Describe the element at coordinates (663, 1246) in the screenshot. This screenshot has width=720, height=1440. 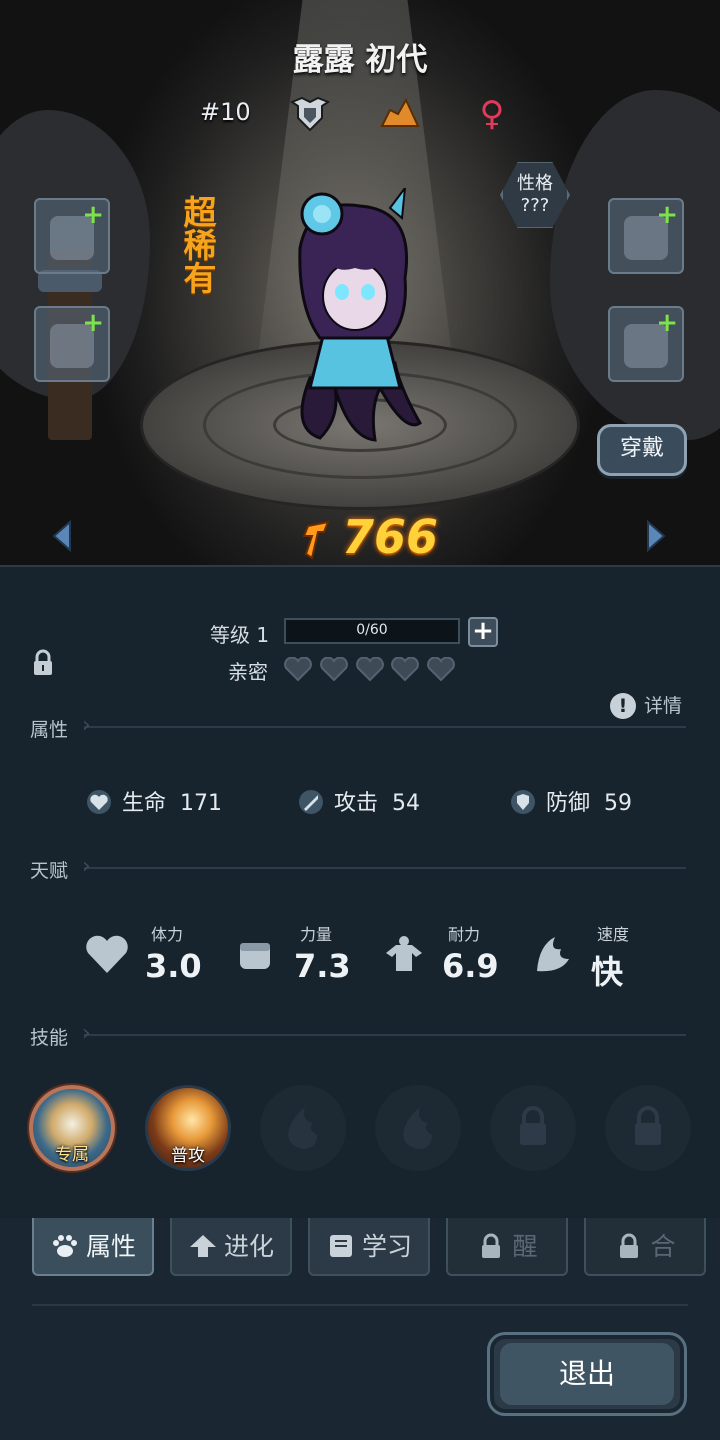
I see `tab-fusion-label: 合` at that location.